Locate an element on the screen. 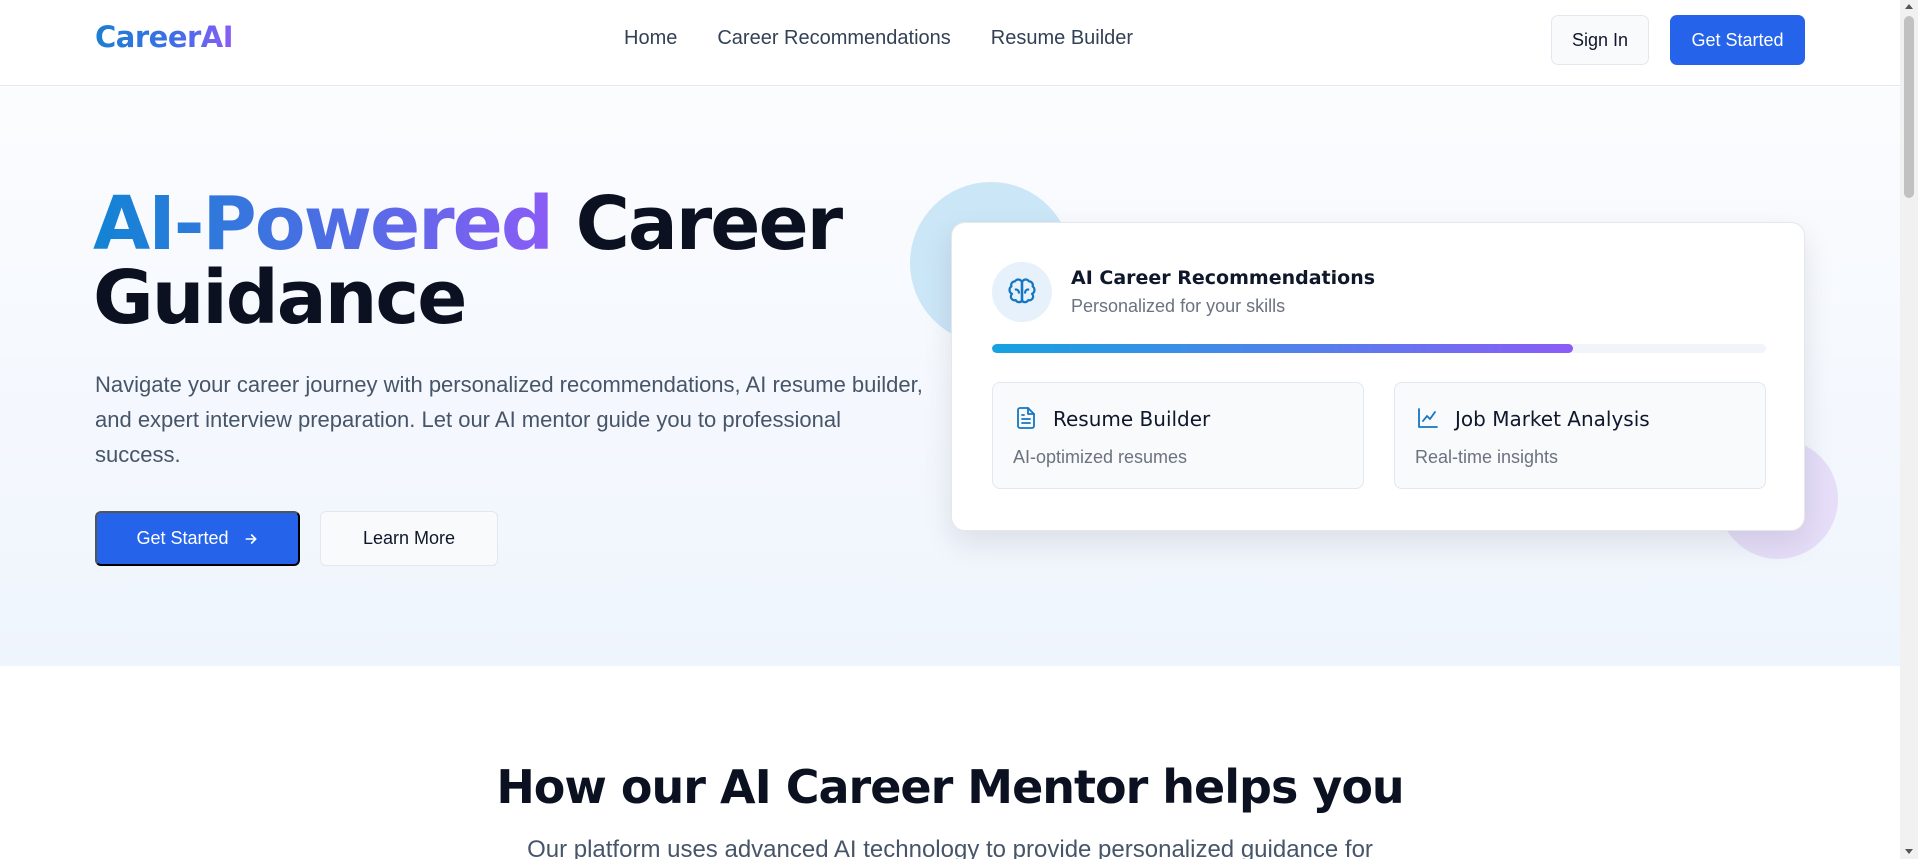 The width and height of the screenshot is (1918, 859). progress-bar-fill is located at coordinates (1282, 348).